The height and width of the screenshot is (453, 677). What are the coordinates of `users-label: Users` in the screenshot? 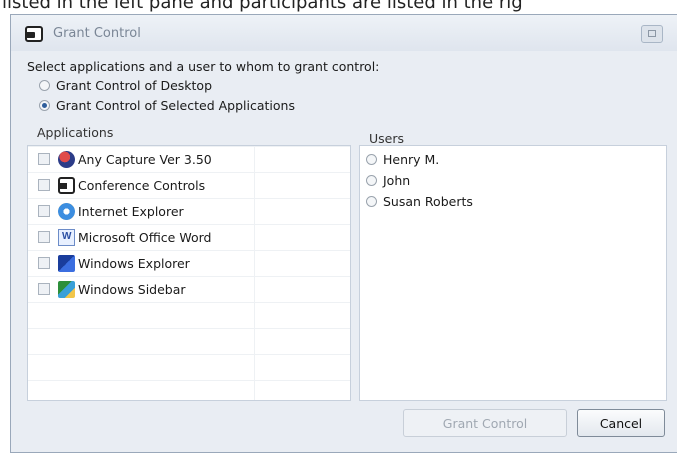 It's located at (387, 138).